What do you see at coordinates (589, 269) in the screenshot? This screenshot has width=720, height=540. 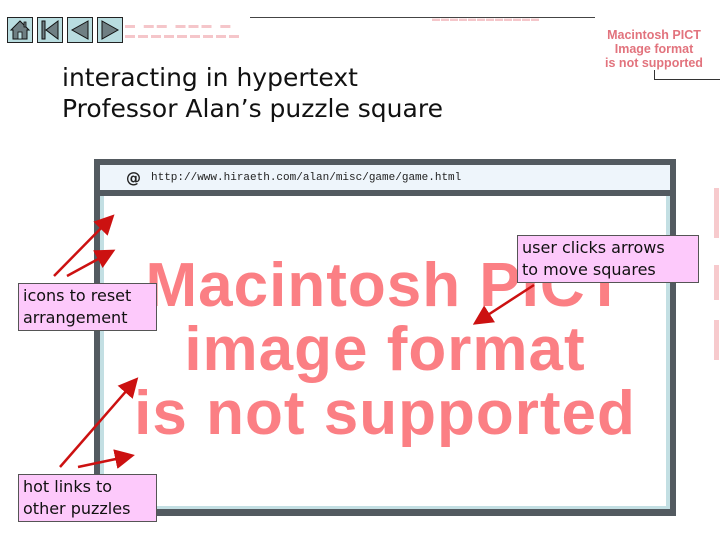 I see `callout-text: to move squares` at bounding box center [589, 269].